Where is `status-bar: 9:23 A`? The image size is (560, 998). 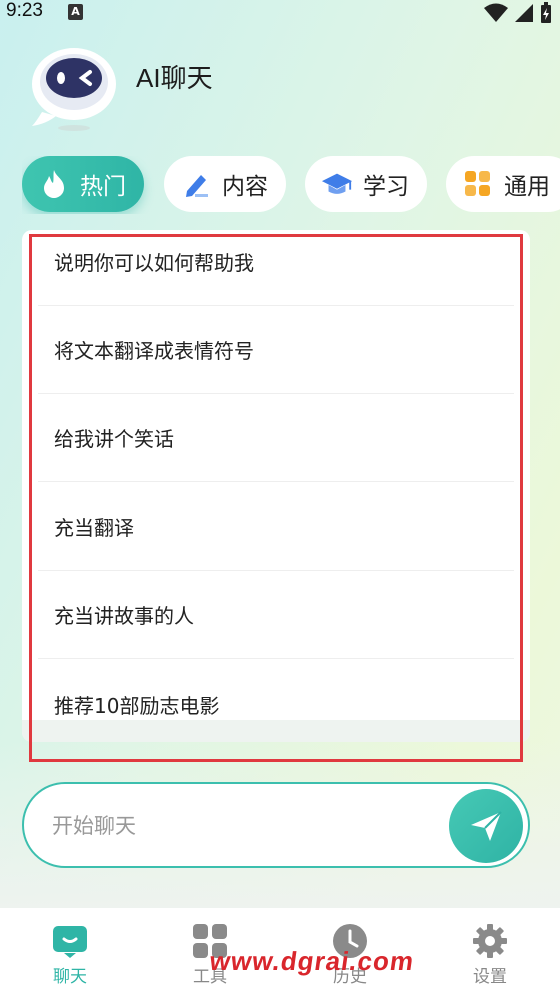 status-bar: 9:23 A is located at coordinates (280, 13).